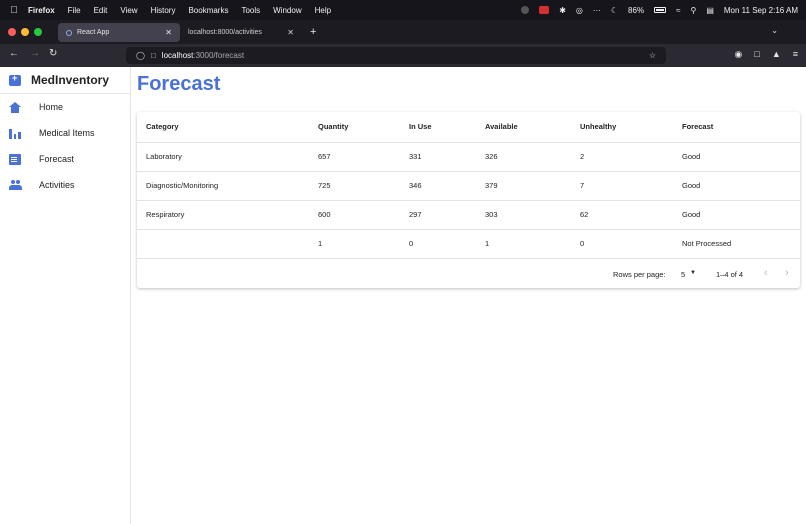 The height and width of the screenshot is (524, 806). Describe the element at coordinates (614, 10) in the screenshot. I see `moon-icon: ☾` at that location.